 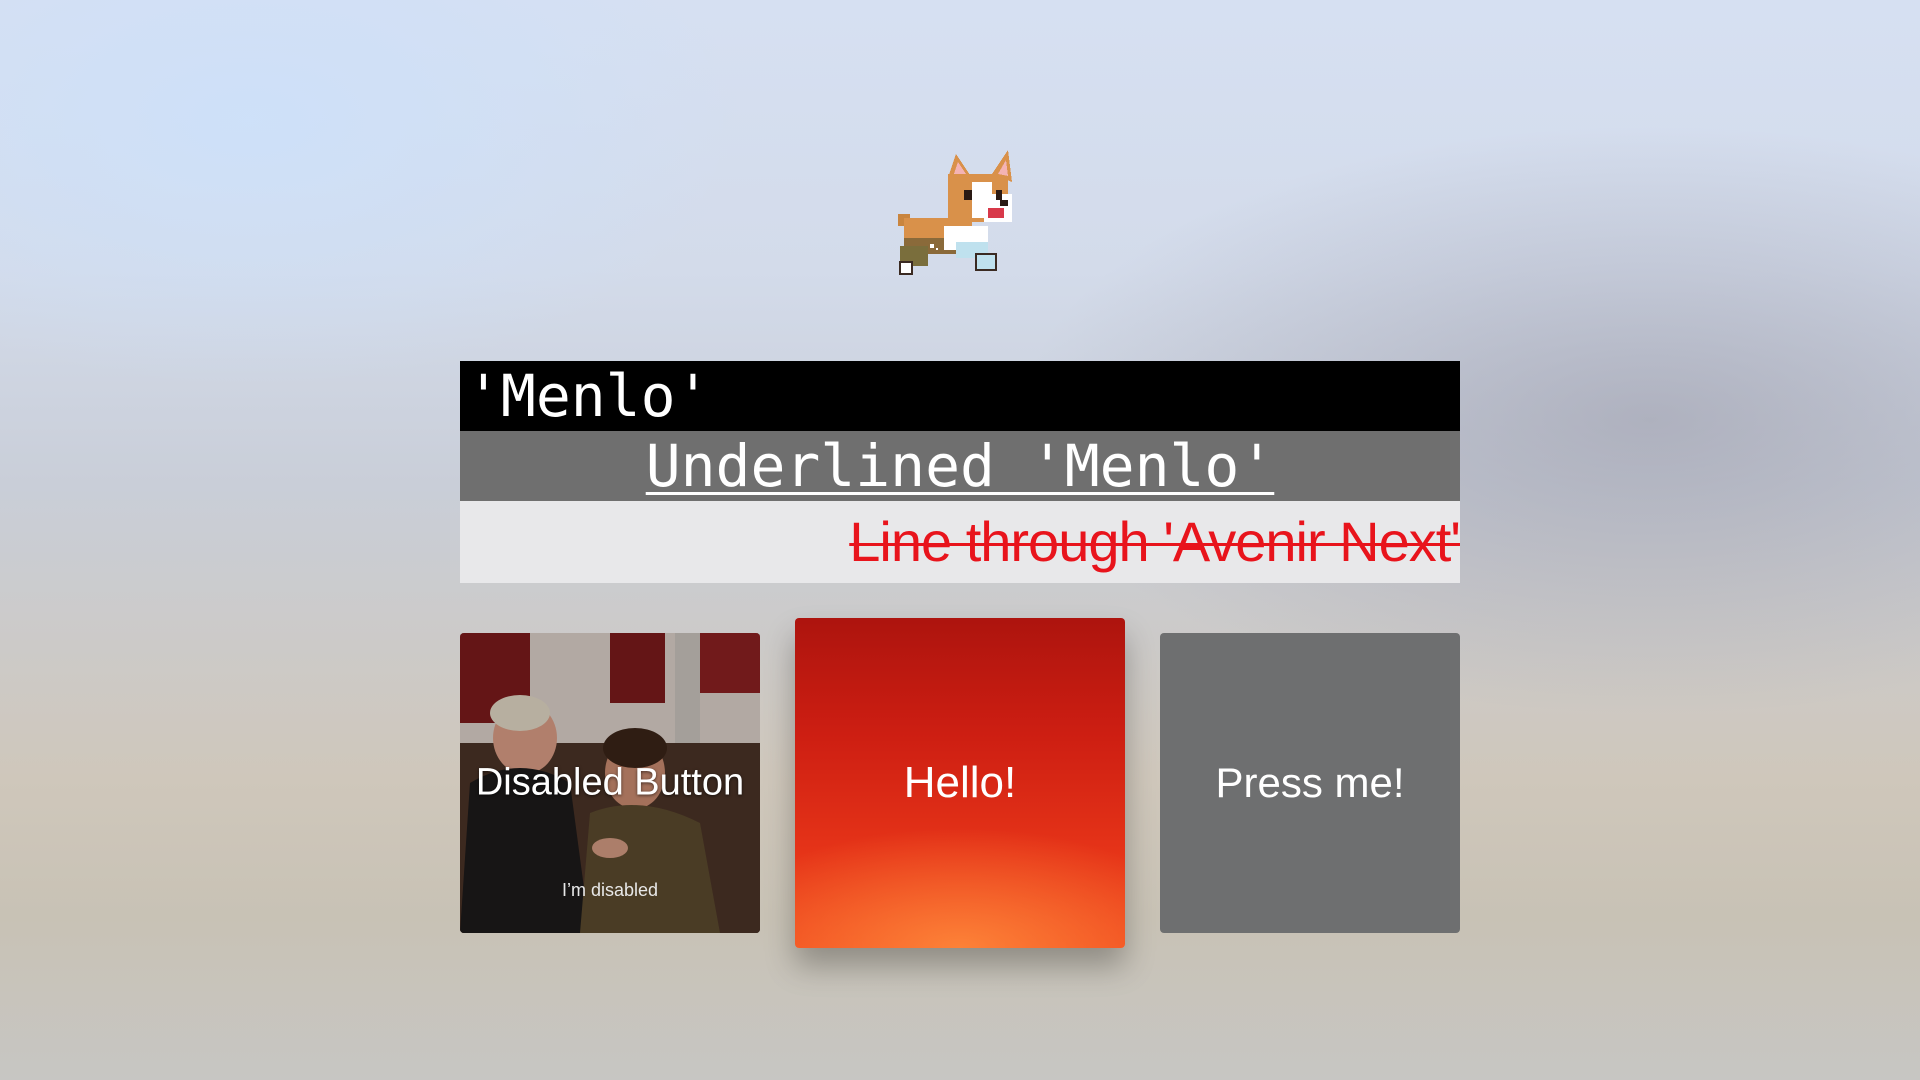 What do you see at coordinates (960, 396) in the screenshot?
I see `menlo-text-row: 'Menlo'` at bounding box center [960, 396].